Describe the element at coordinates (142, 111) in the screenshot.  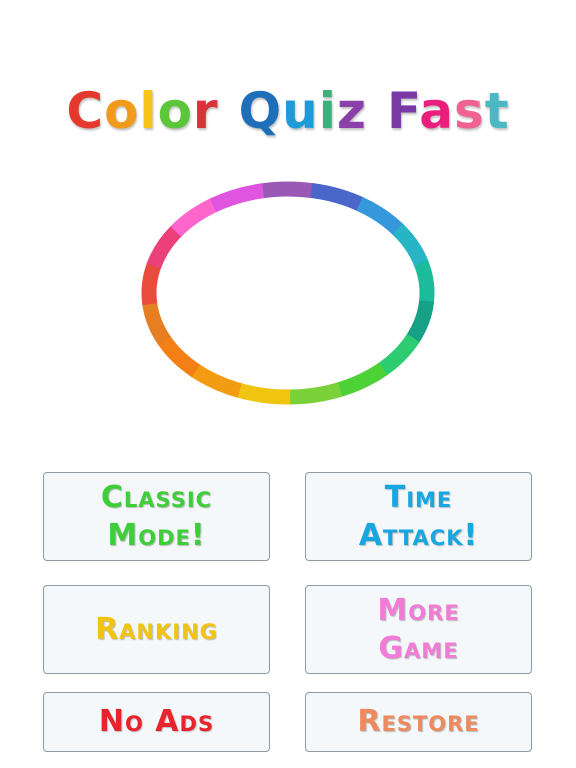
I see `title-word-color: Color` at that location.